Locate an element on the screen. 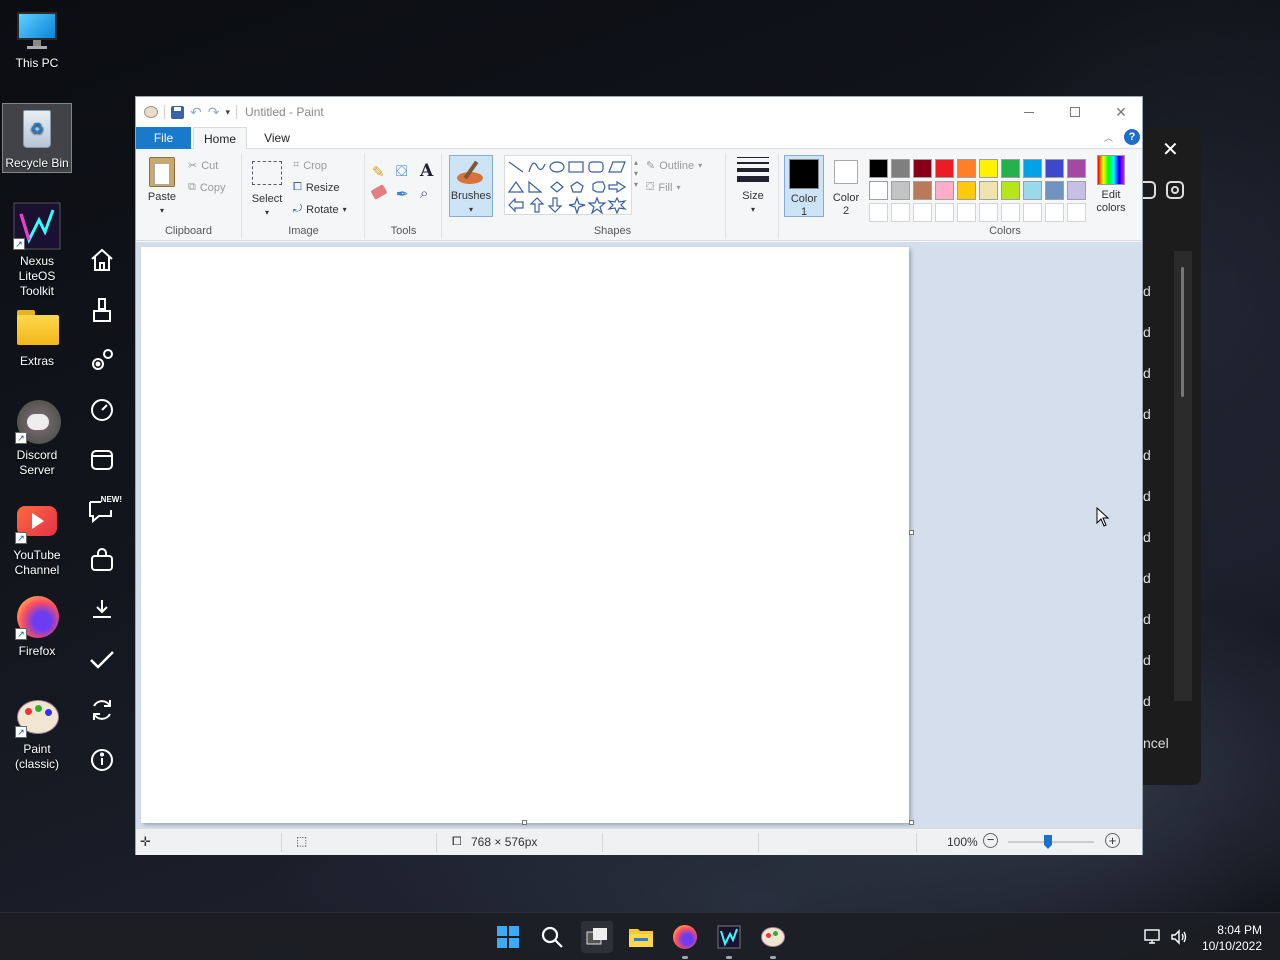  tab-home: Home is located at coordinates (220, 138).